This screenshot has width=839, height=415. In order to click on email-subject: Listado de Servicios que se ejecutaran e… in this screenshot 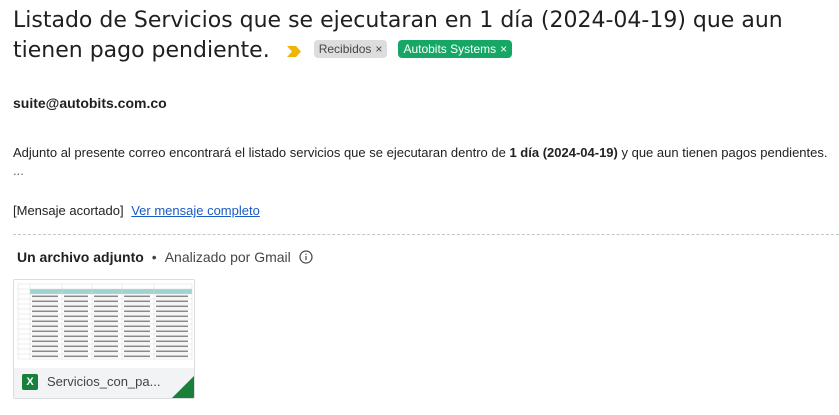, I will do `click(413, 36)`.